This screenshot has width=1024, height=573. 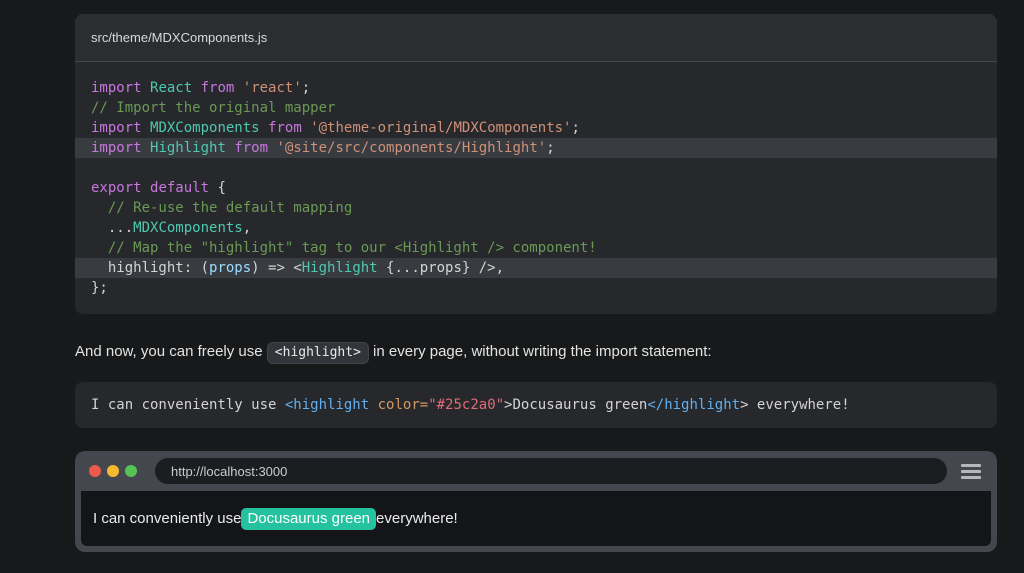 What do you see at coordinates (158, 188) in the screenshot?
I see `code-line: export default {` at bounding box center [158, 188].